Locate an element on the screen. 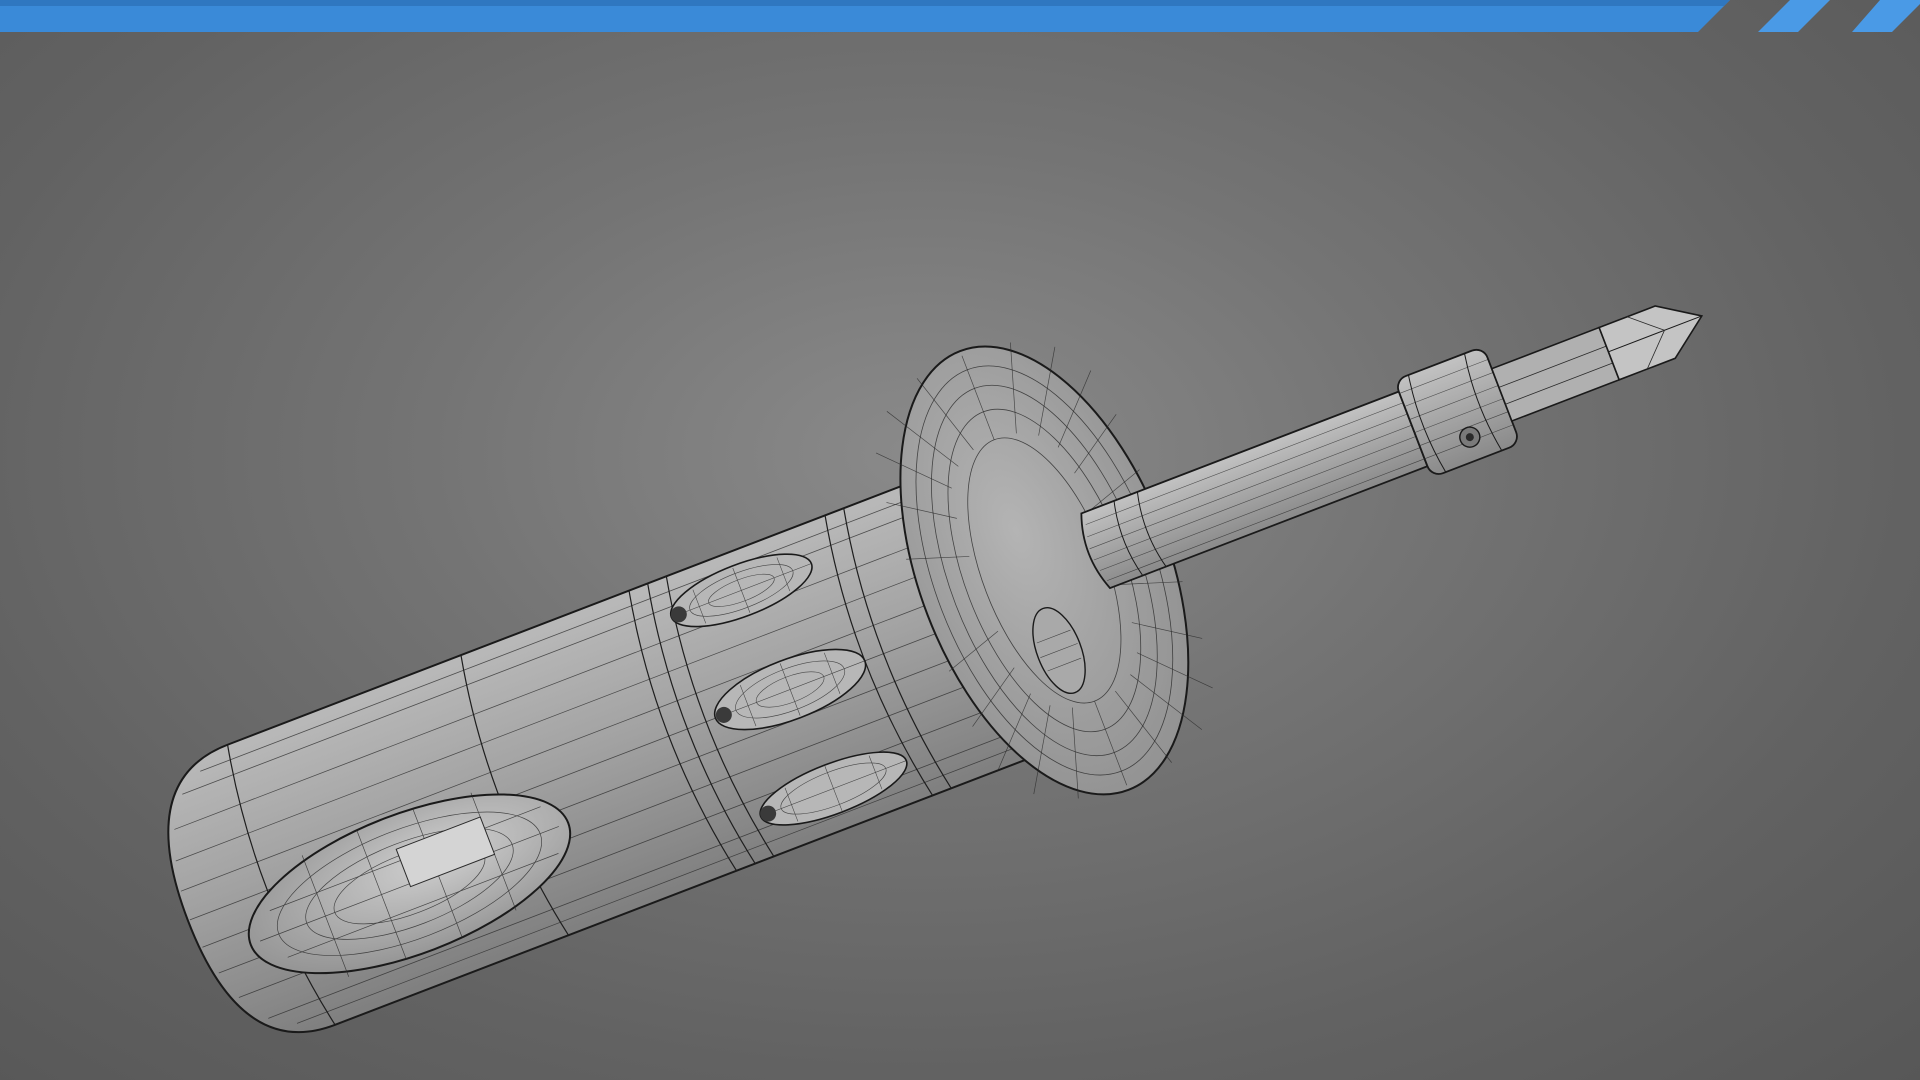 The width and height of the screenshot is (1920, 1080). driver-bit is located at coordinates (1601, 357).